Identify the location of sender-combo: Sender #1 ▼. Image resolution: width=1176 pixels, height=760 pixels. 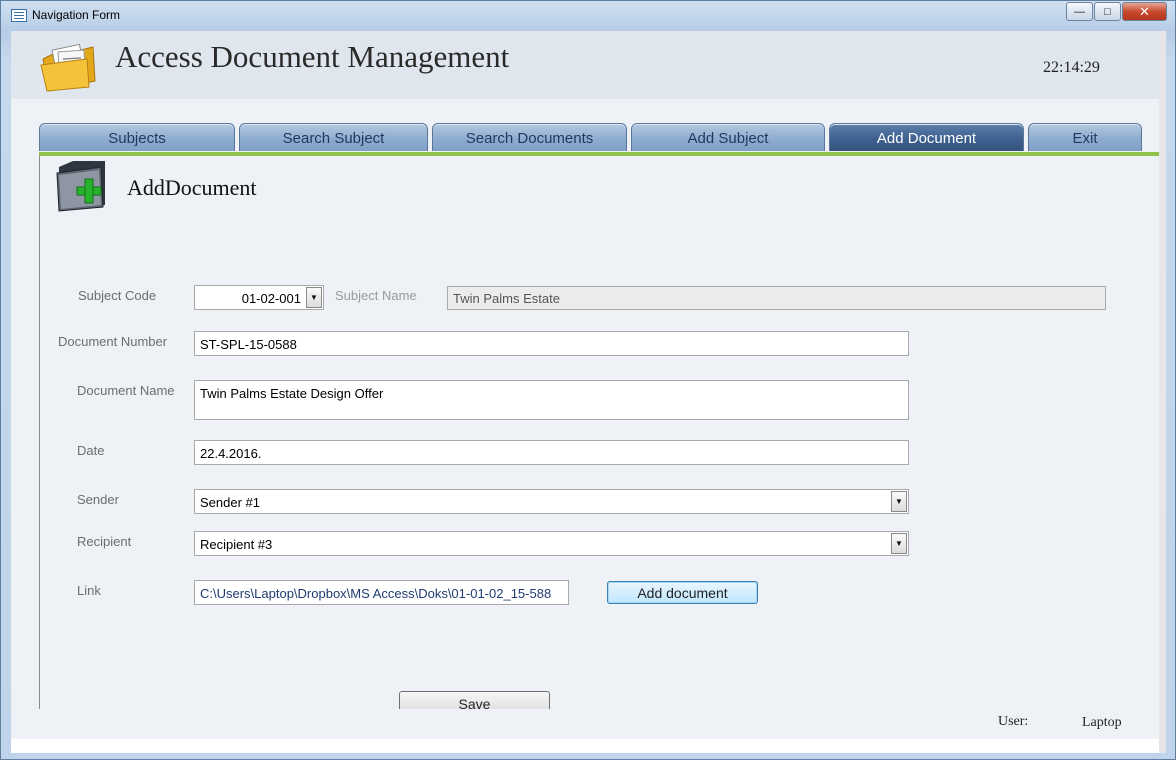
(551, 501).